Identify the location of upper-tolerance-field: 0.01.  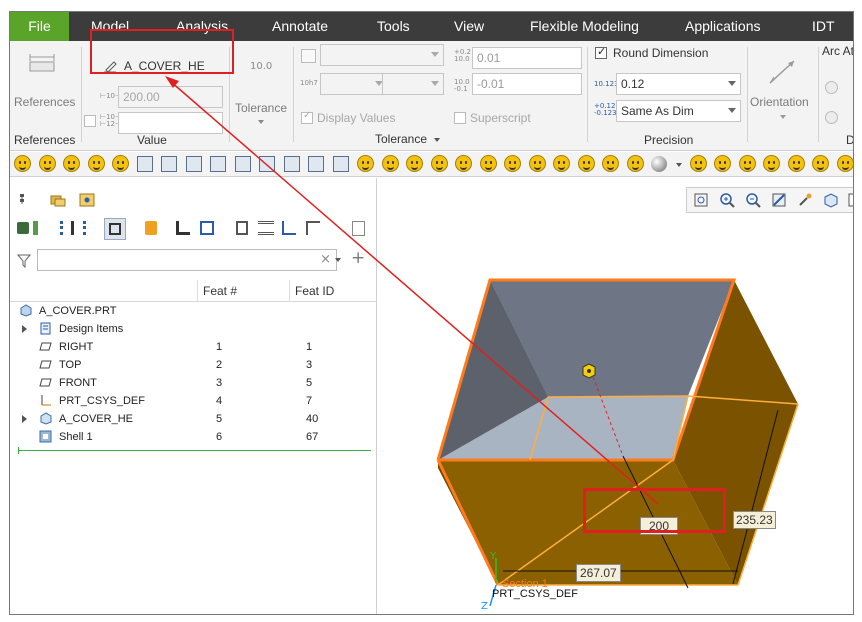
(527, 58).